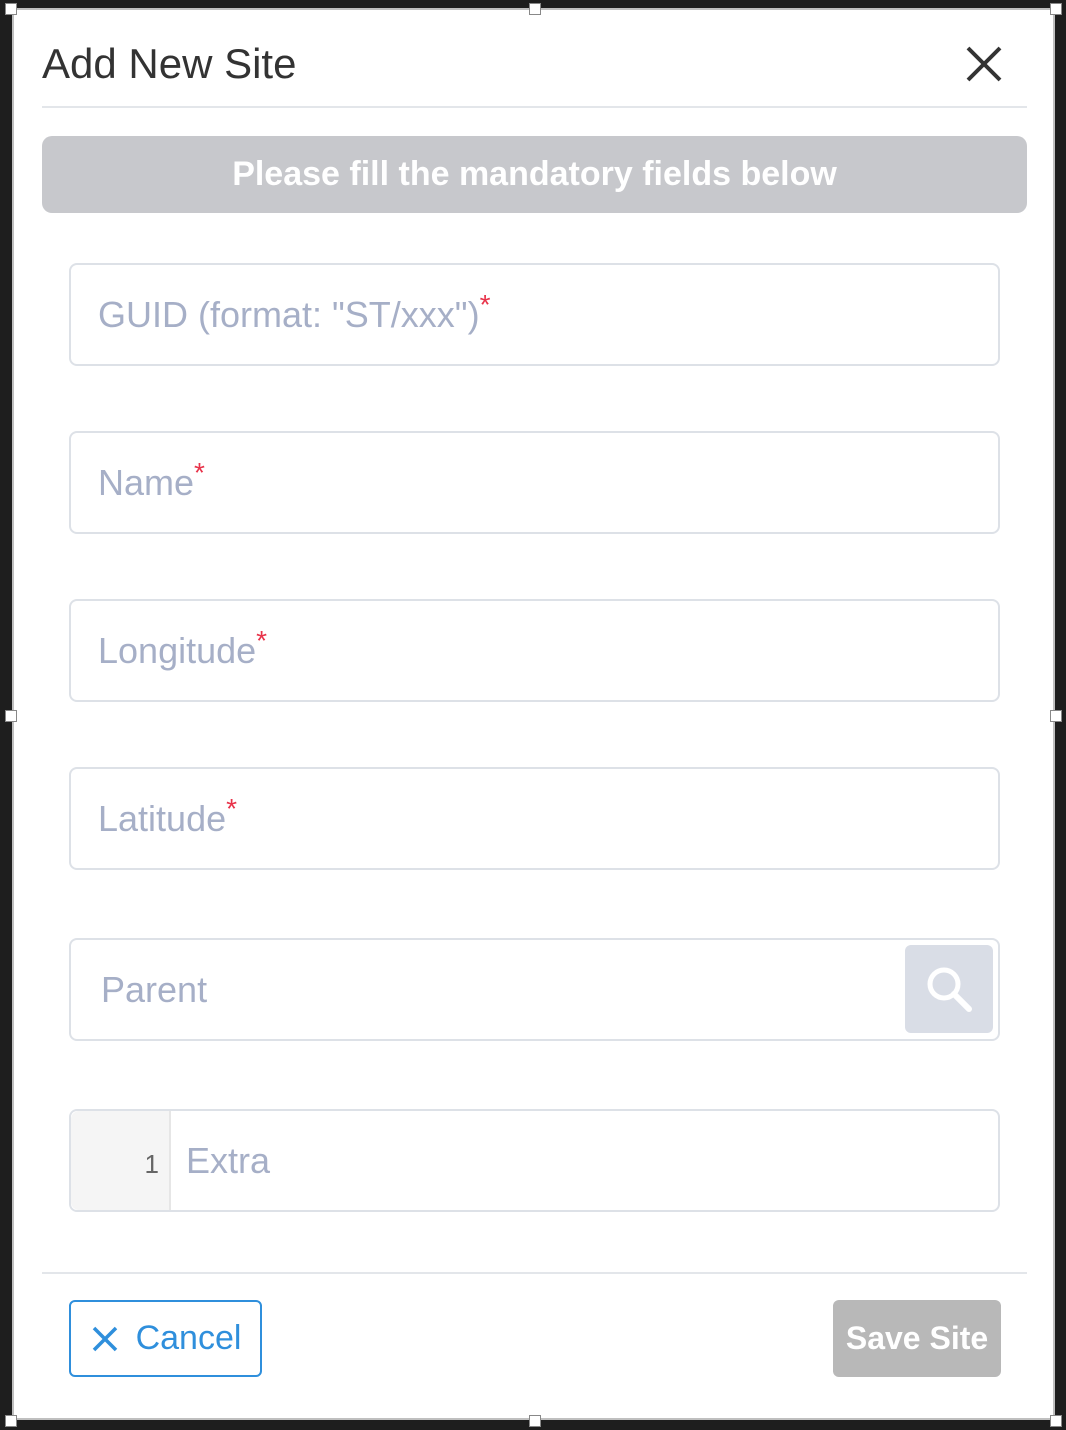  I want to click on banner-text: Please fill the mandatory fields below, so click(534, 174).